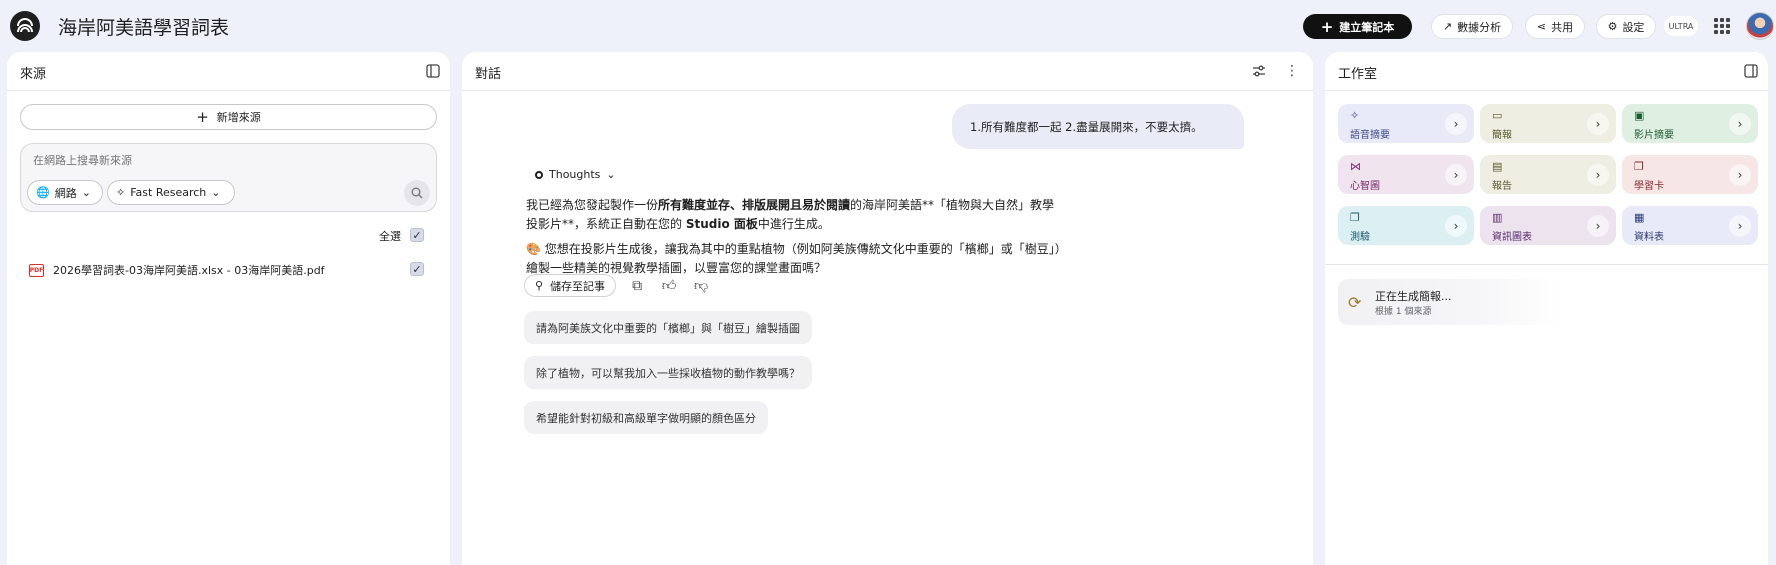 The image size is (1776, 565). I want to click on save-to-note-button: ⚲ 儲存至記事, so click(570, 285).